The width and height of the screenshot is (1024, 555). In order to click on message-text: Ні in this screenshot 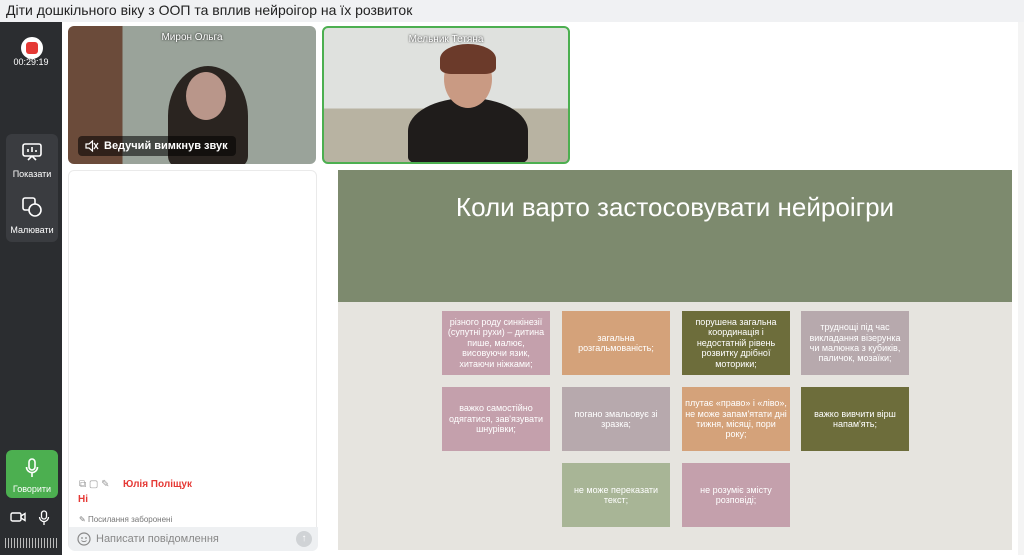, I will do `click(83, 499)`.